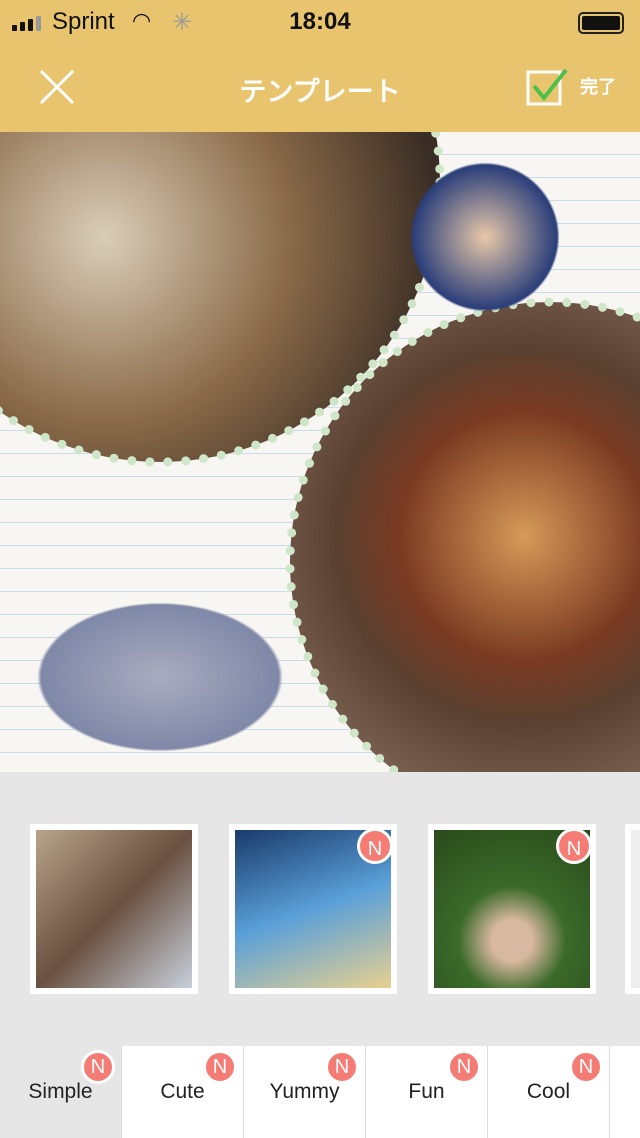 The image size is (640, 1138). Describe the element at coordinates (485, 237) in the screenshot. I see `butterfly-sticker` at that location.